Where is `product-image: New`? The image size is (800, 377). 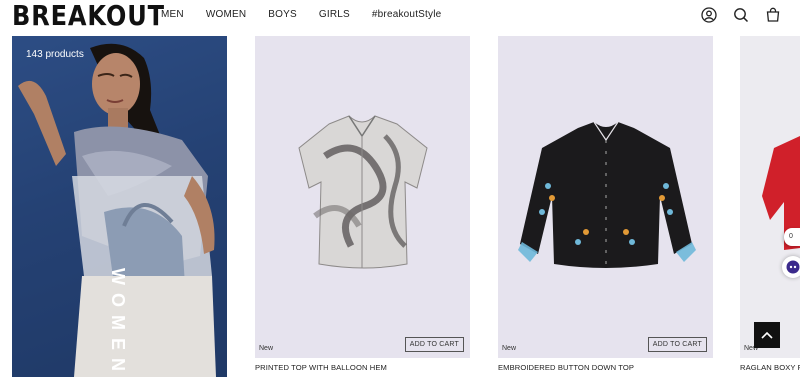 product-image: New is located at coordinates (770, 197).